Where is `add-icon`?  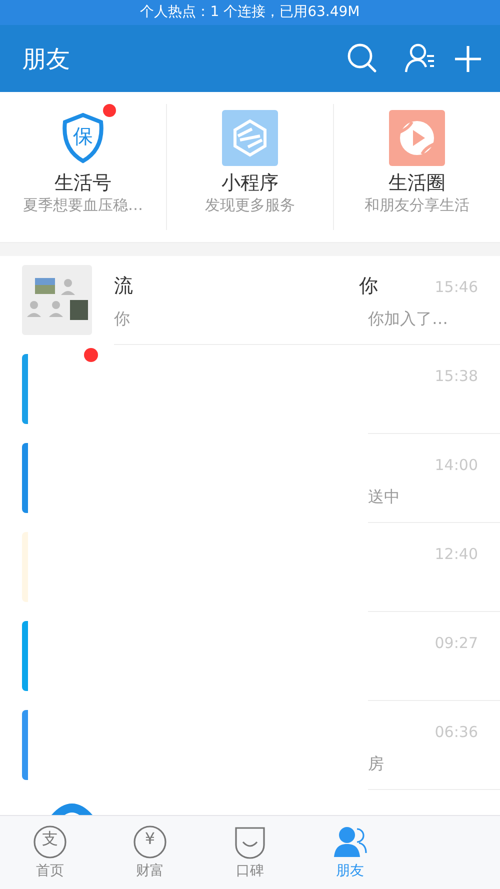 add-icon is located at coordinates (468, 58).